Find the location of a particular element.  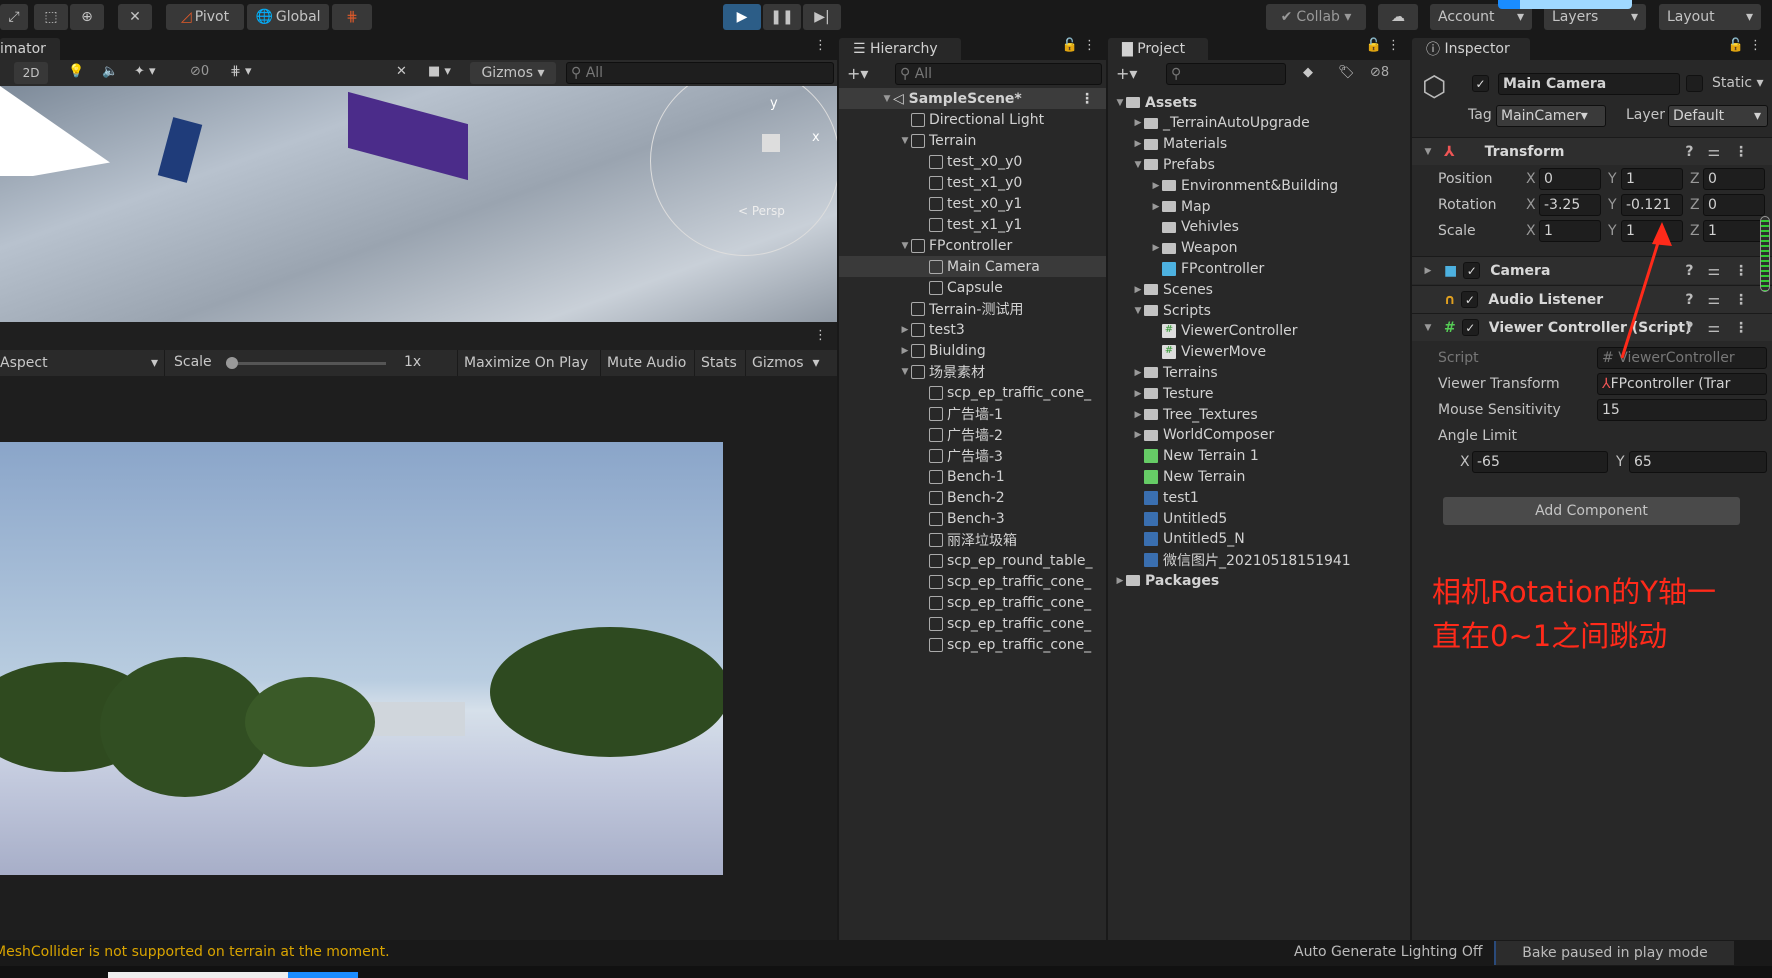

filter-type-icon: ◆ is located at coordinates (1308, 72).